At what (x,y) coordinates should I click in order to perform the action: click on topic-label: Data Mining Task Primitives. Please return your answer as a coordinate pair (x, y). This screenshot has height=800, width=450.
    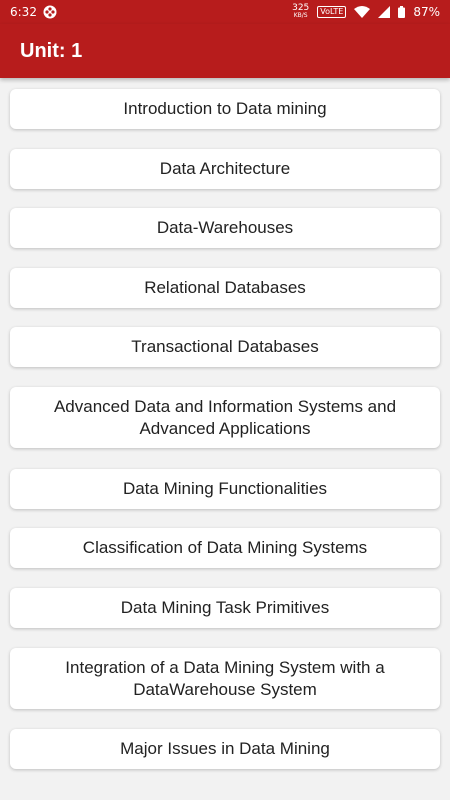
    Looking at the image, I should click on (225, 607).